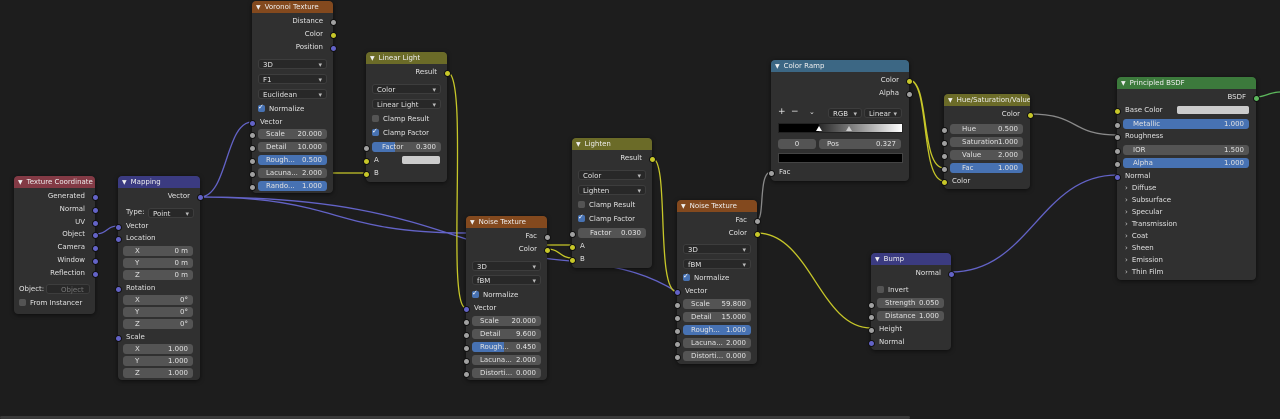 Image resolution: width=1280 pixels, height=419 pixels. What do you see at coordinates (986, 168) in the screenshot?
I see `fac-field: Fac 1.000` at bounding box center [986, 168].